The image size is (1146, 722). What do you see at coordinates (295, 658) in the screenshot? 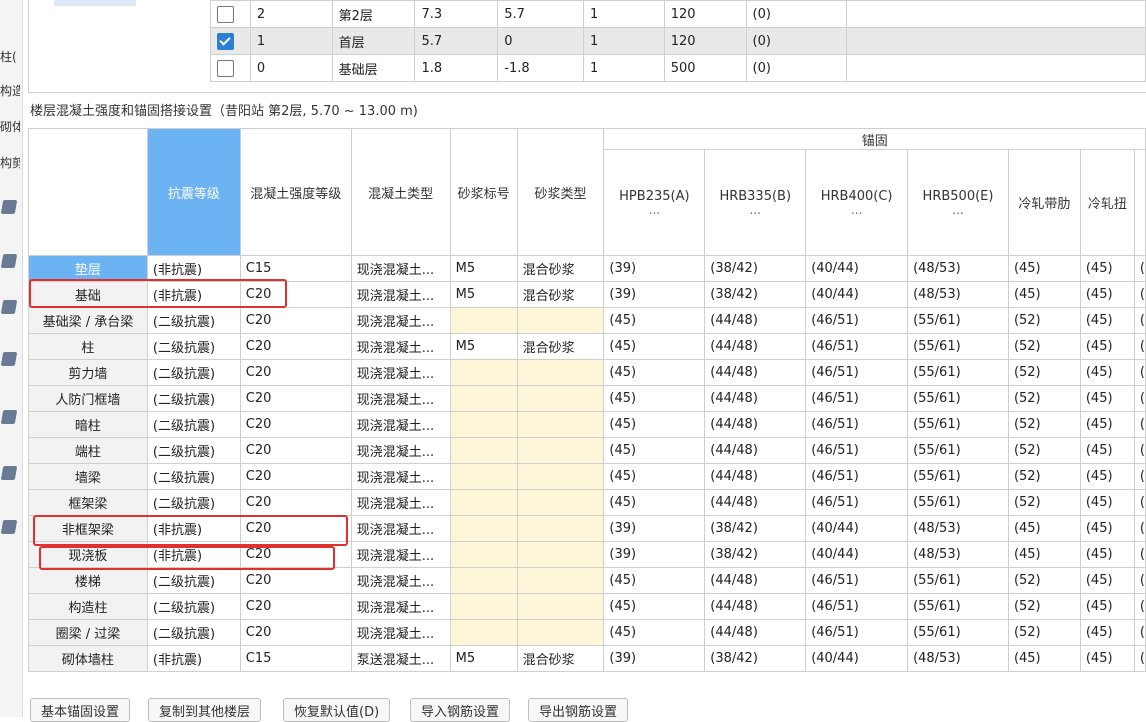
I see `concrete-grade-cell: C15` at bounding box center [295, 658].